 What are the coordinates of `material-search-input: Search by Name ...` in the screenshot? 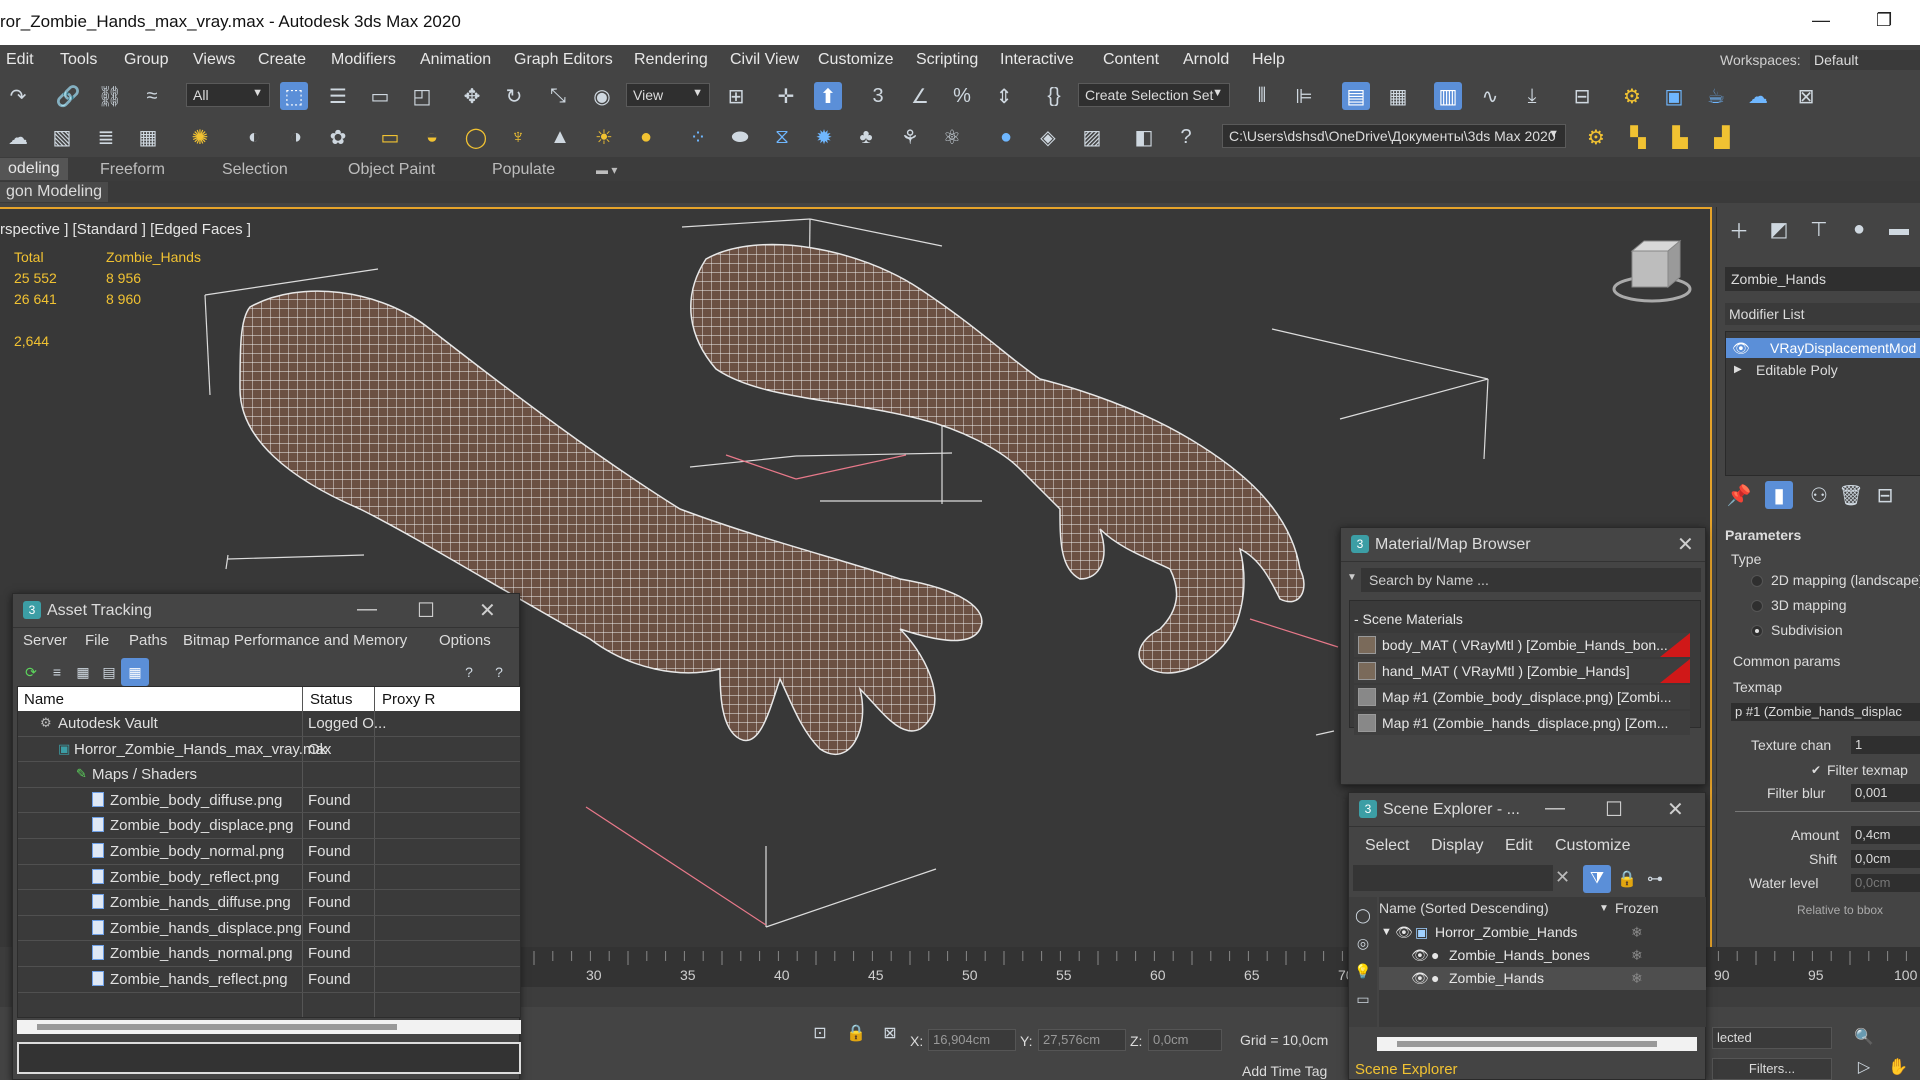 It's located at (1531, 580).